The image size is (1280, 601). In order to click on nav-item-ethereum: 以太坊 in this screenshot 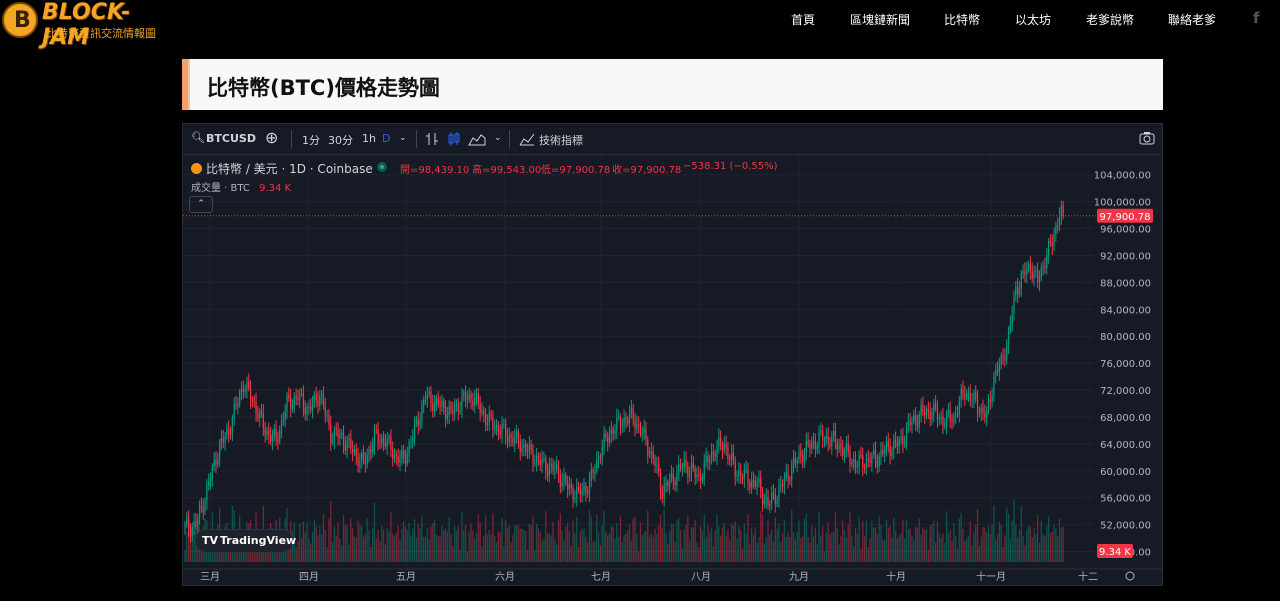, I will do `click(1033, 19)`.